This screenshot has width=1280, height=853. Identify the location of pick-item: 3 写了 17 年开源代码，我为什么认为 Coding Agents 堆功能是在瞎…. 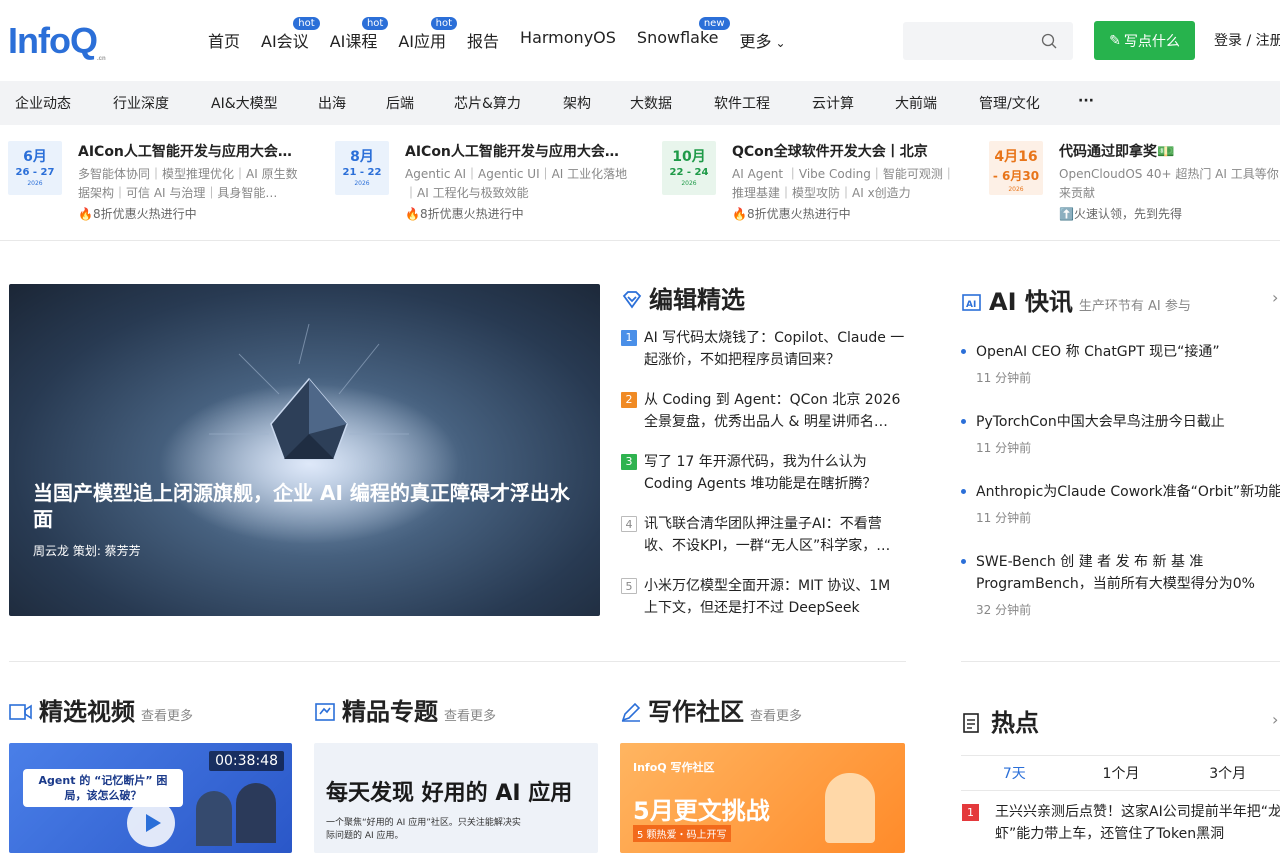
(763, 482).